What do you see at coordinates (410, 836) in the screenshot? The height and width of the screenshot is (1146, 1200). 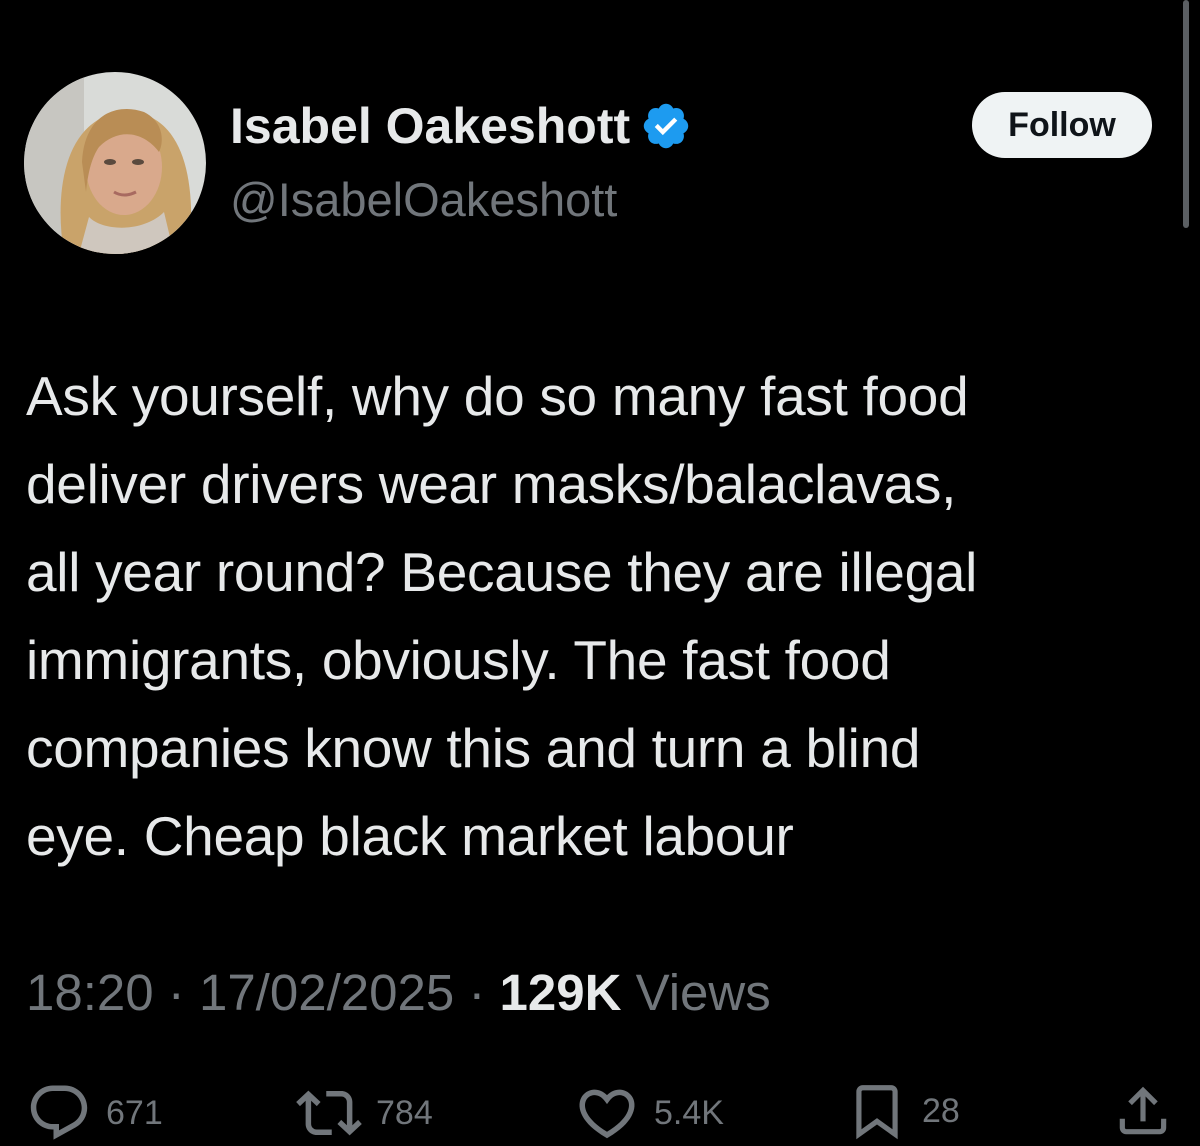 I see `tweet-line: eye. Cheap black market labour` at bounding box center [410, 836].